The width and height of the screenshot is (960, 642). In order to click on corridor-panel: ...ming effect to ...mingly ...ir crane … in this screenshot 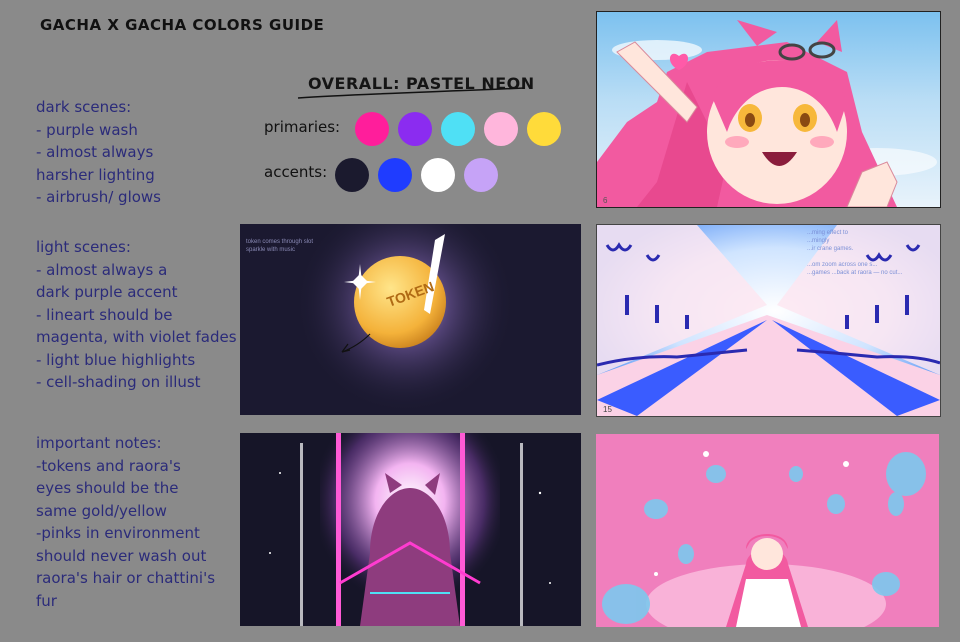, I will do `click(768, 320)`.